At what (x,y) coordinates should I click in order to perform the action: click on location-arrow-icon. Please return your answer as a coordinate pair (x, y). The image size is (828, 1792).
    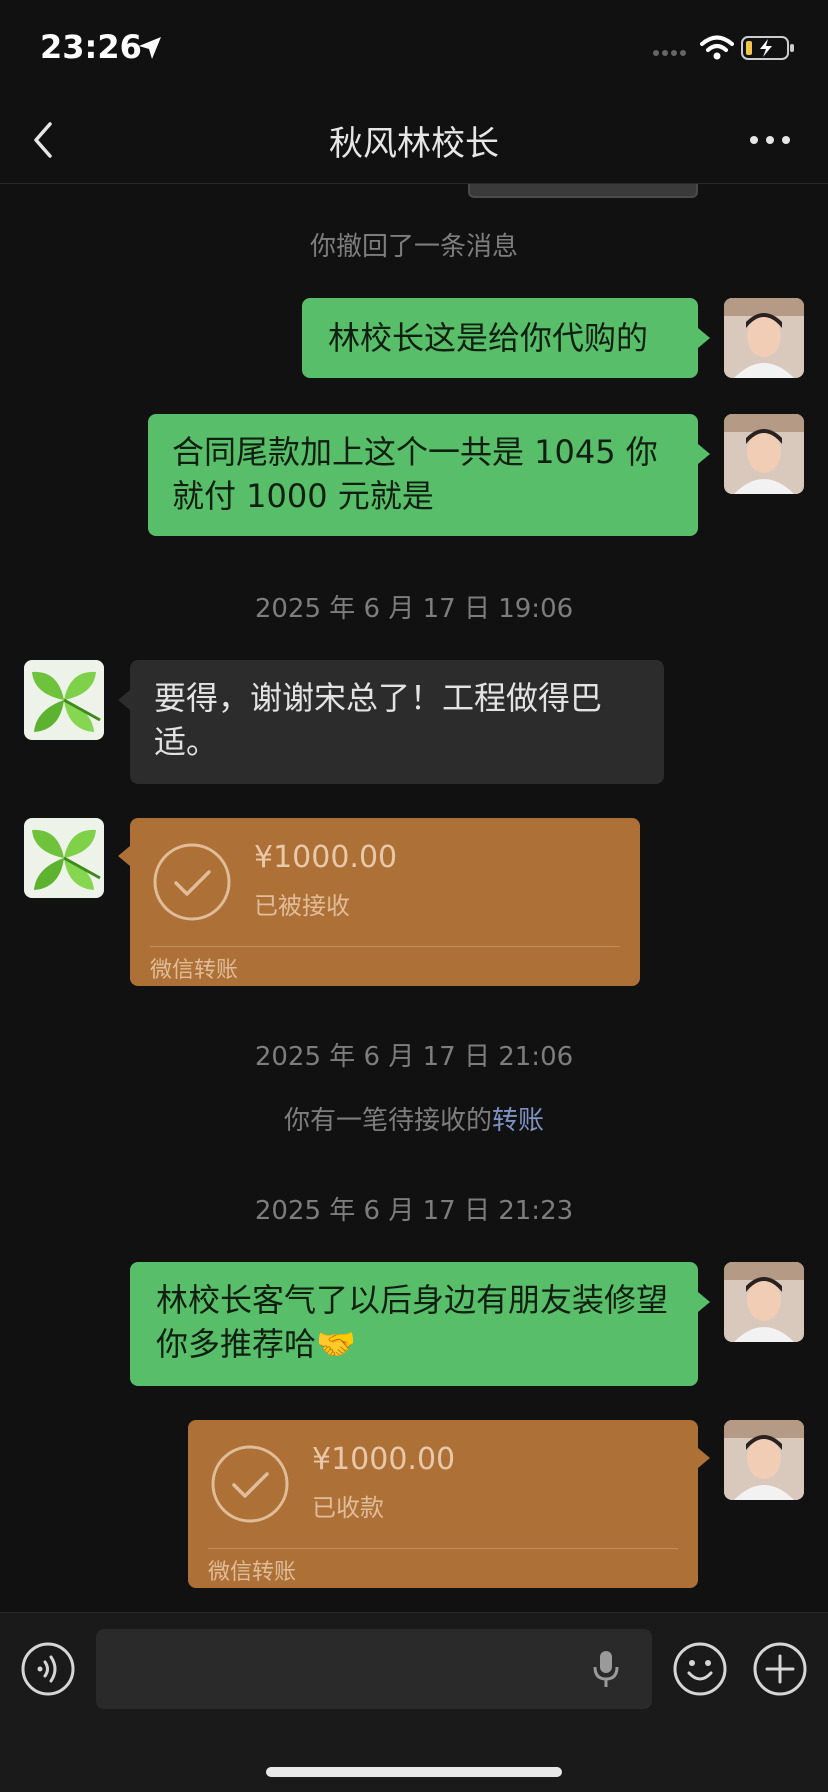
    Looking at the image, I should click on (150, 48).